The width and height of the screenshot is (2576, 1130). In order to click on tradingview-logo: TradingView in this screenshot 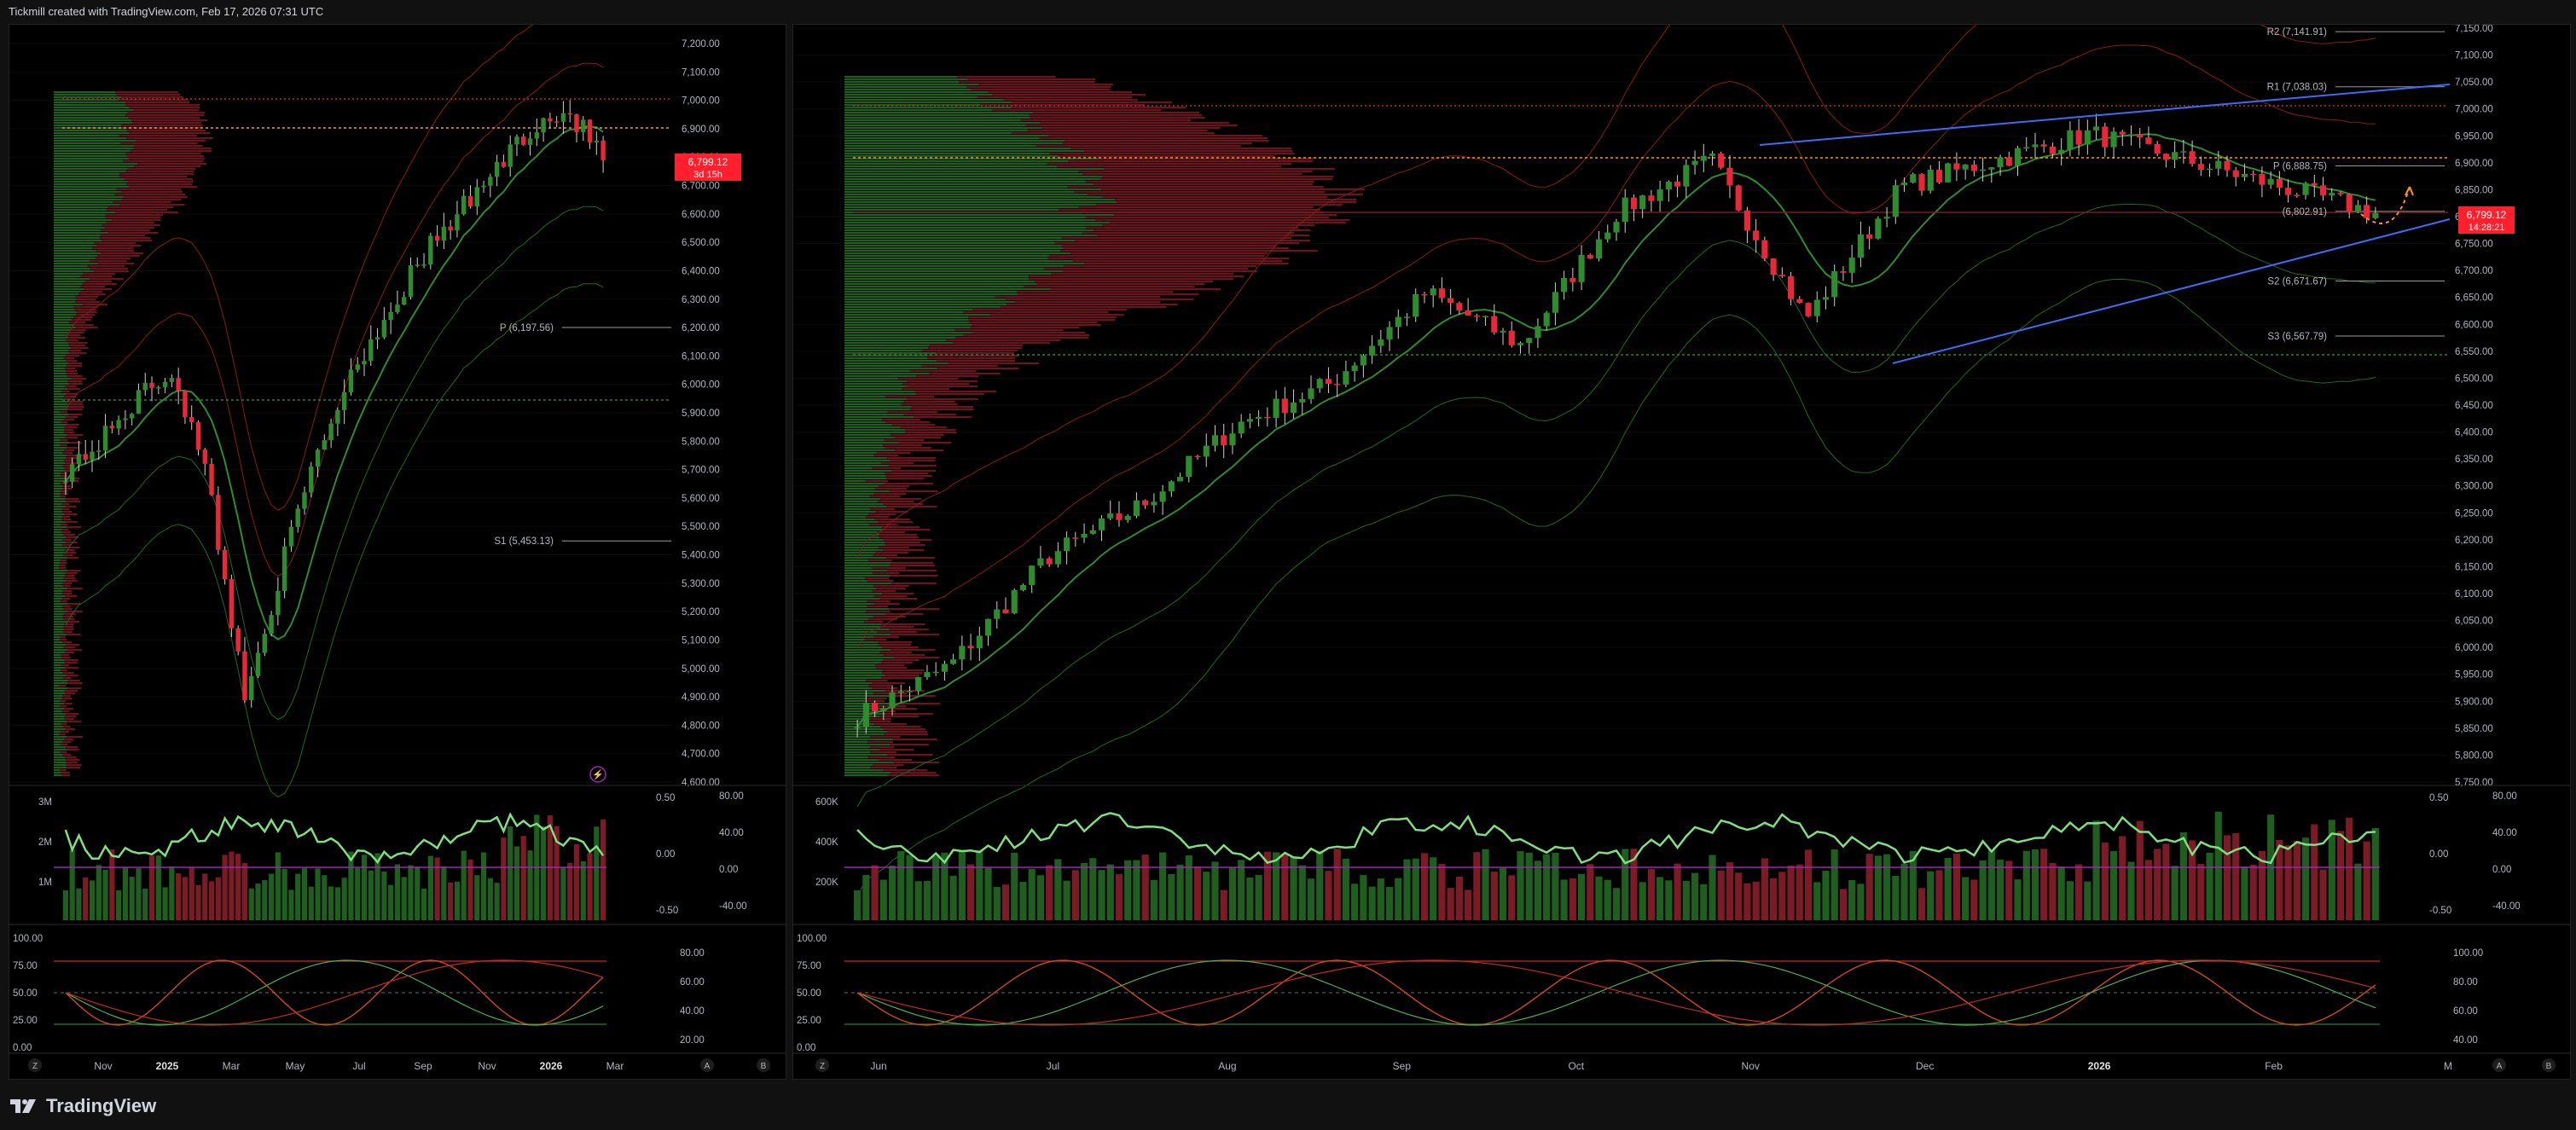, I will do `click(83, 1106)`.